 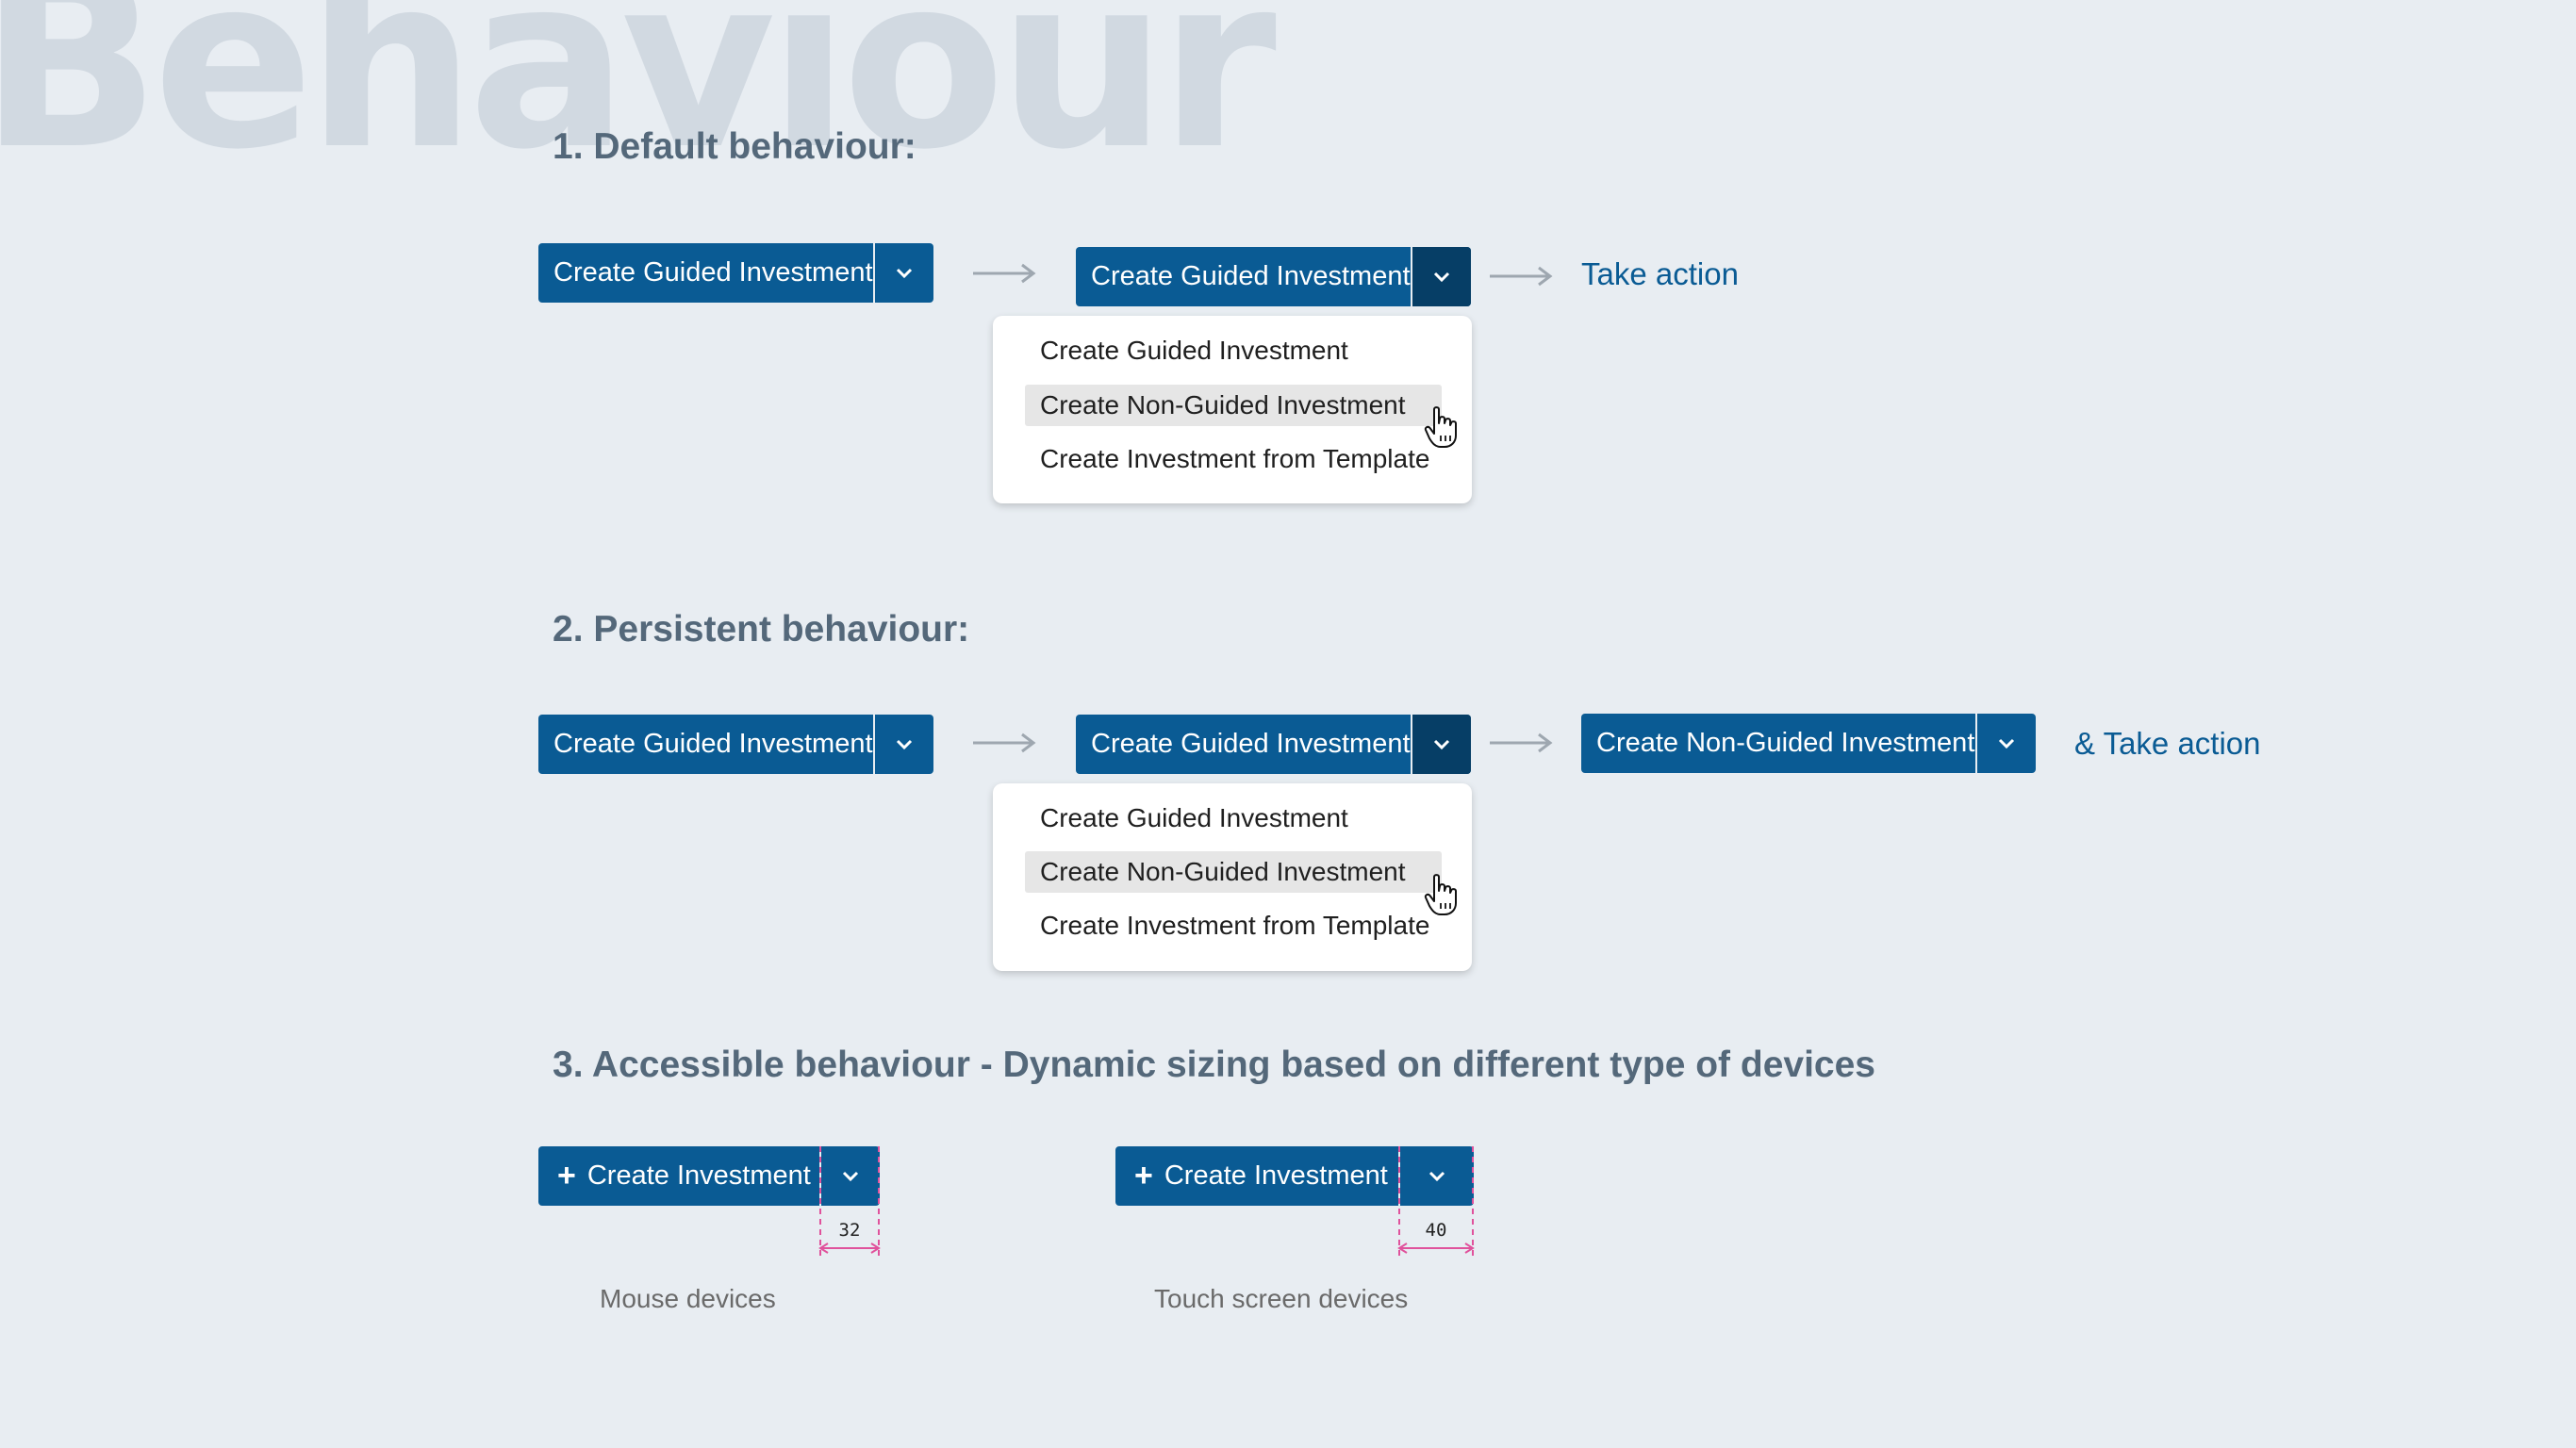 I want to click on s1-menu-item-guided: Create Guided Investment, so click(x=1234, y=350).